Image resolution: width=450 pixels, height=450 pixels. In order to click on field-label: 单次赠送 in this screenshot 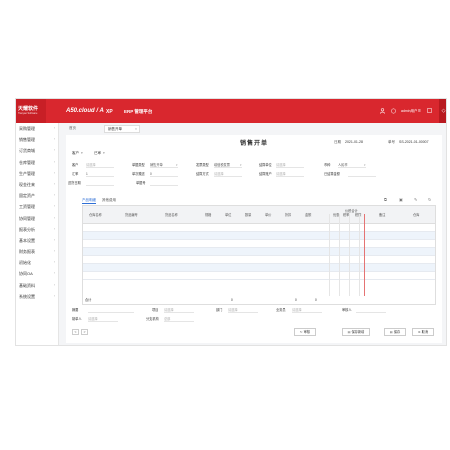, I will do `click(138, 174)`.